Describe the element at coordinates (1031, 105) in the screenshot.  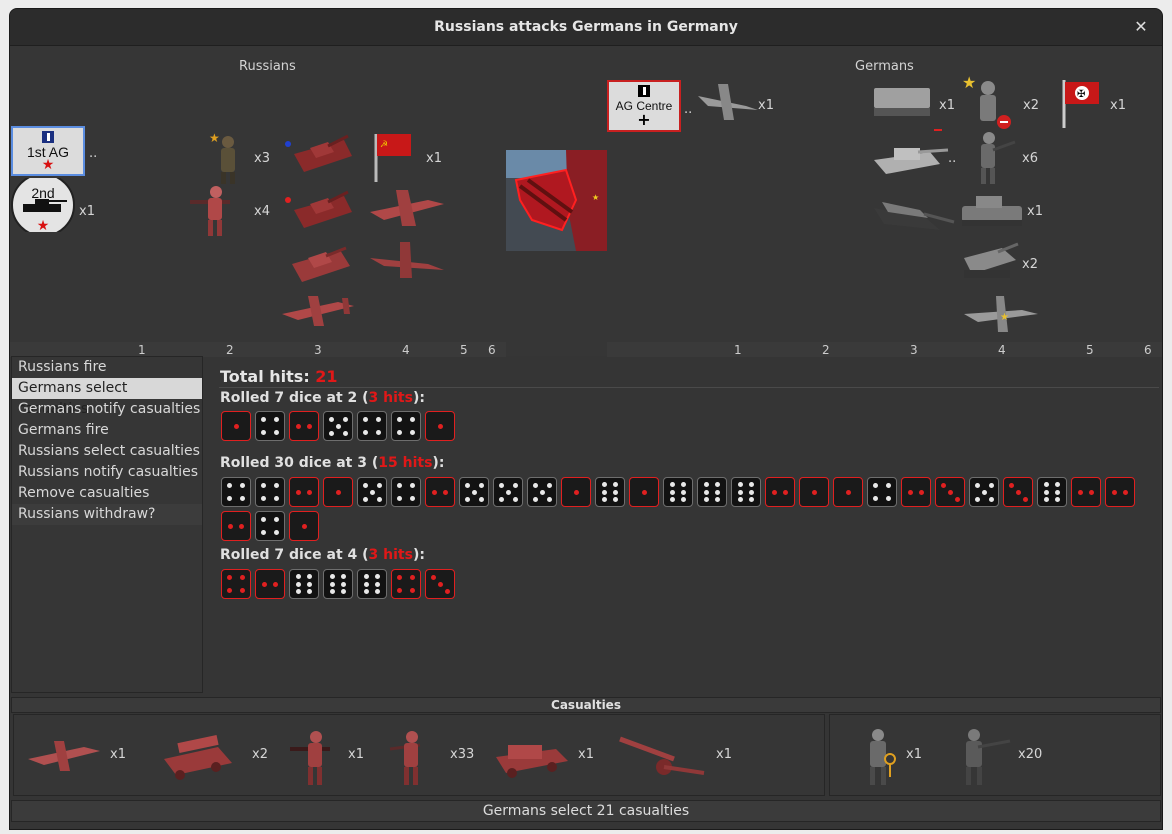
I see `unit-count: x2` at that location.